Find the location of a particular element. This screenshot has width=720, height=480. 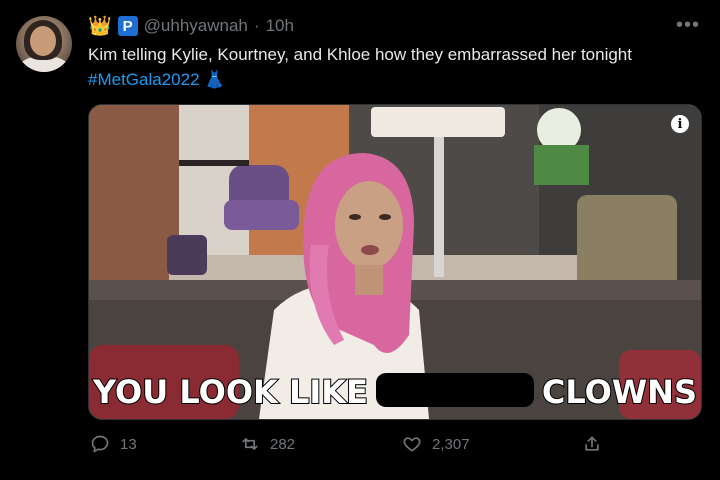

caption-after: CLOWNS is located at coordinates (619, 392).